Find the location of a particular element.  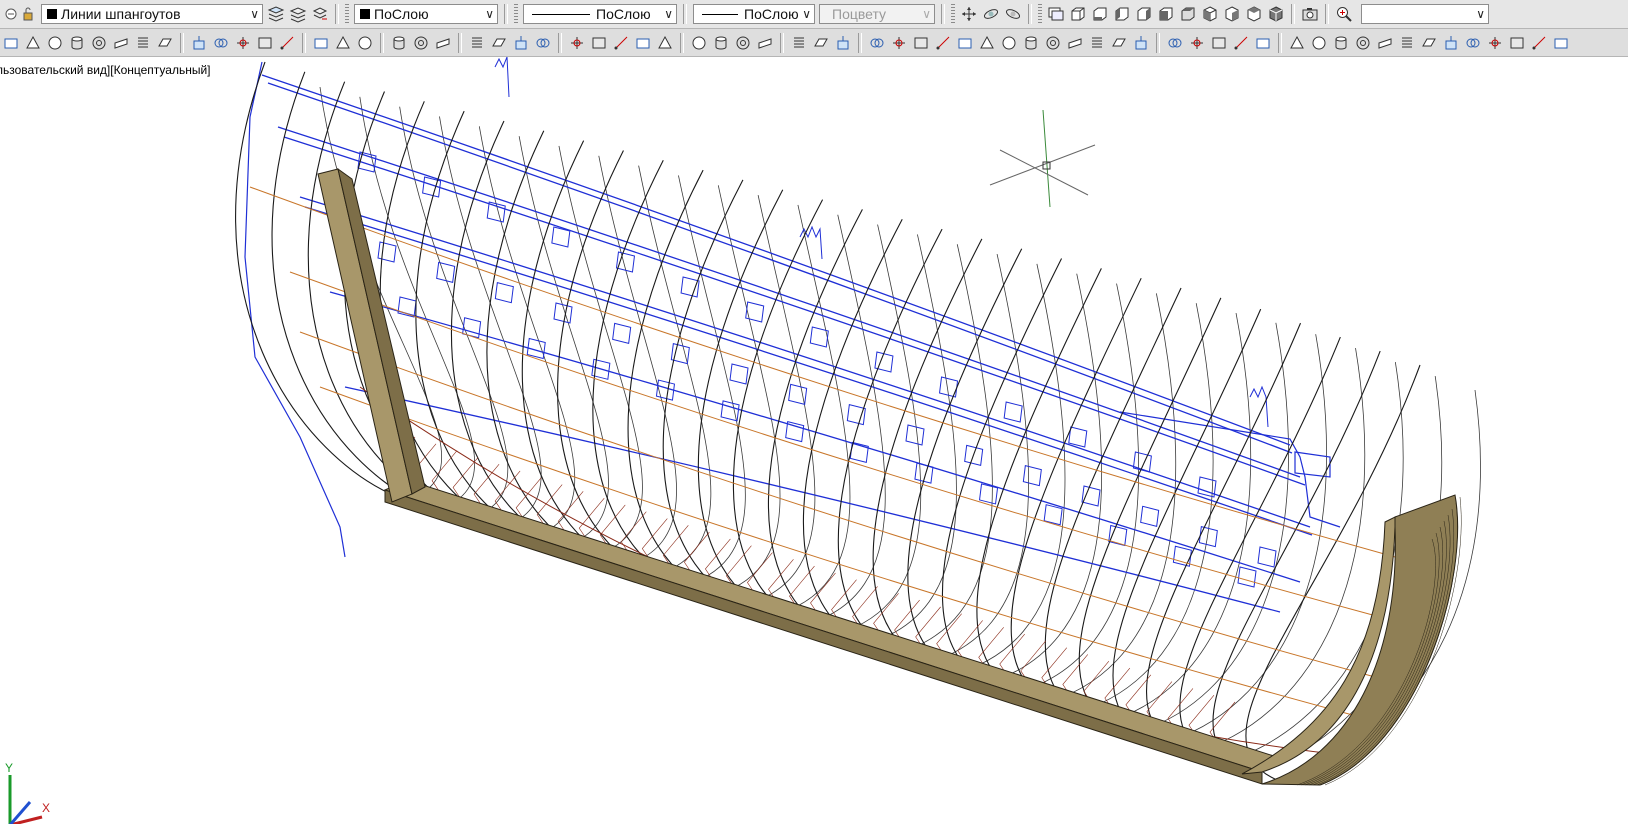

layer-previous-icon is located at coordinates (320, 14).